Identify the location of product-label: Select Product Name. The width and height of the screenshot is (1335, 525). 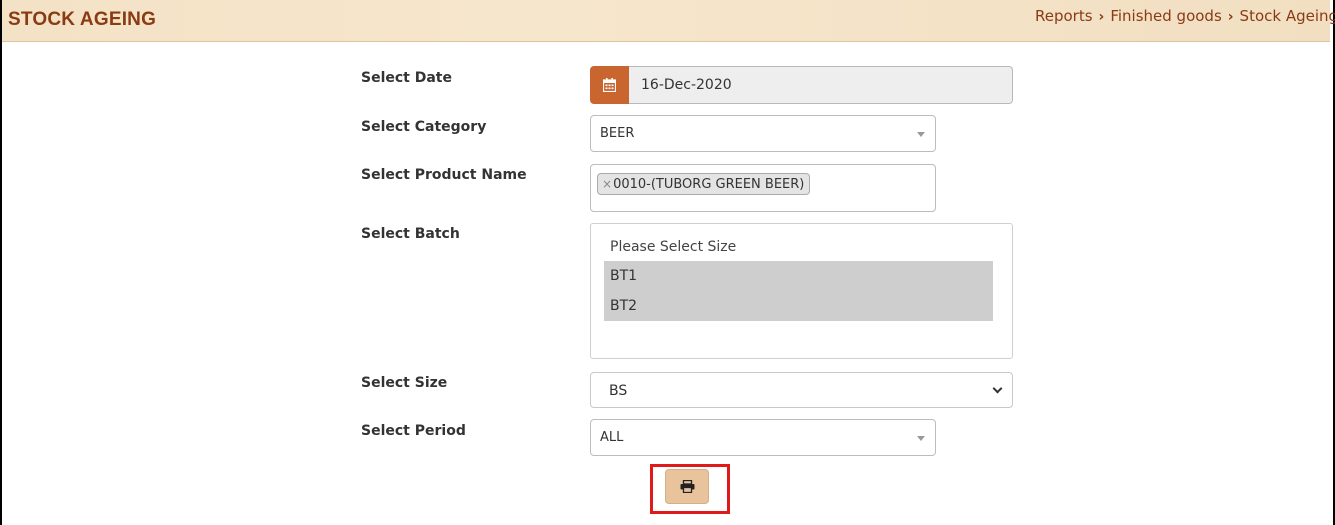
(444, 175).